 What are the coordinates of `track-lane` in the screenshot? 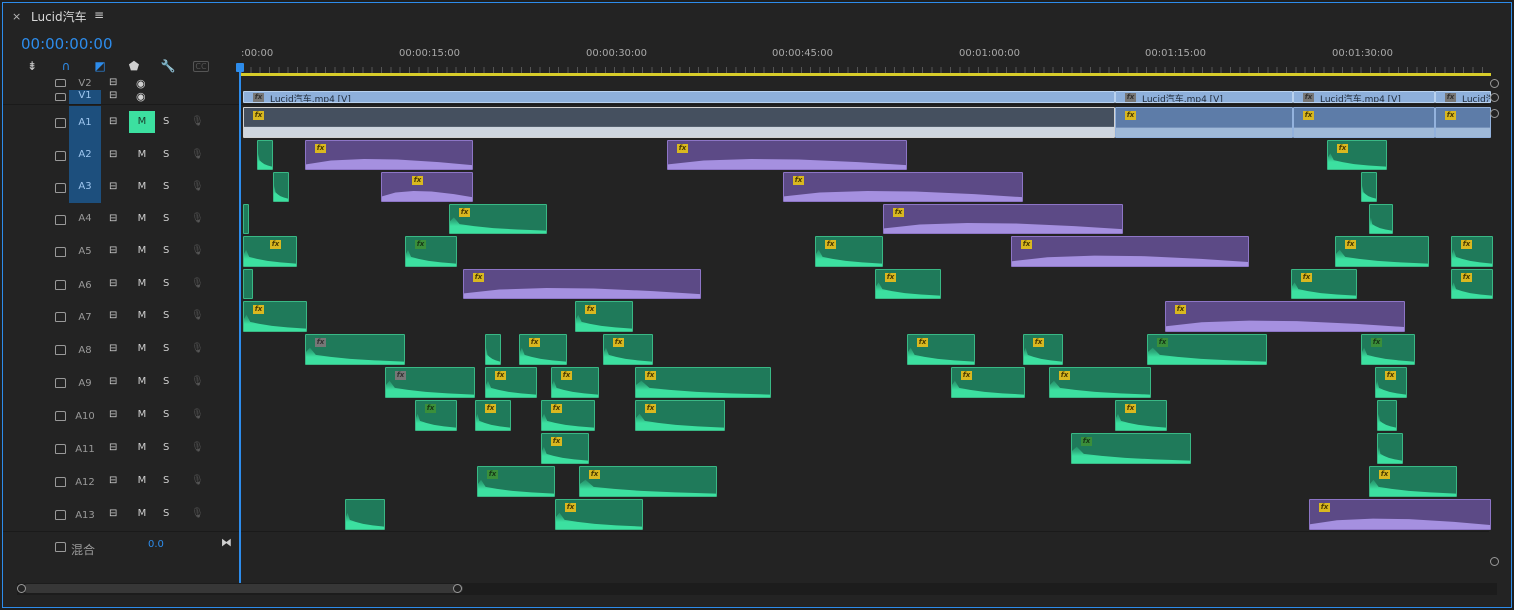 It's located at (866, 83).